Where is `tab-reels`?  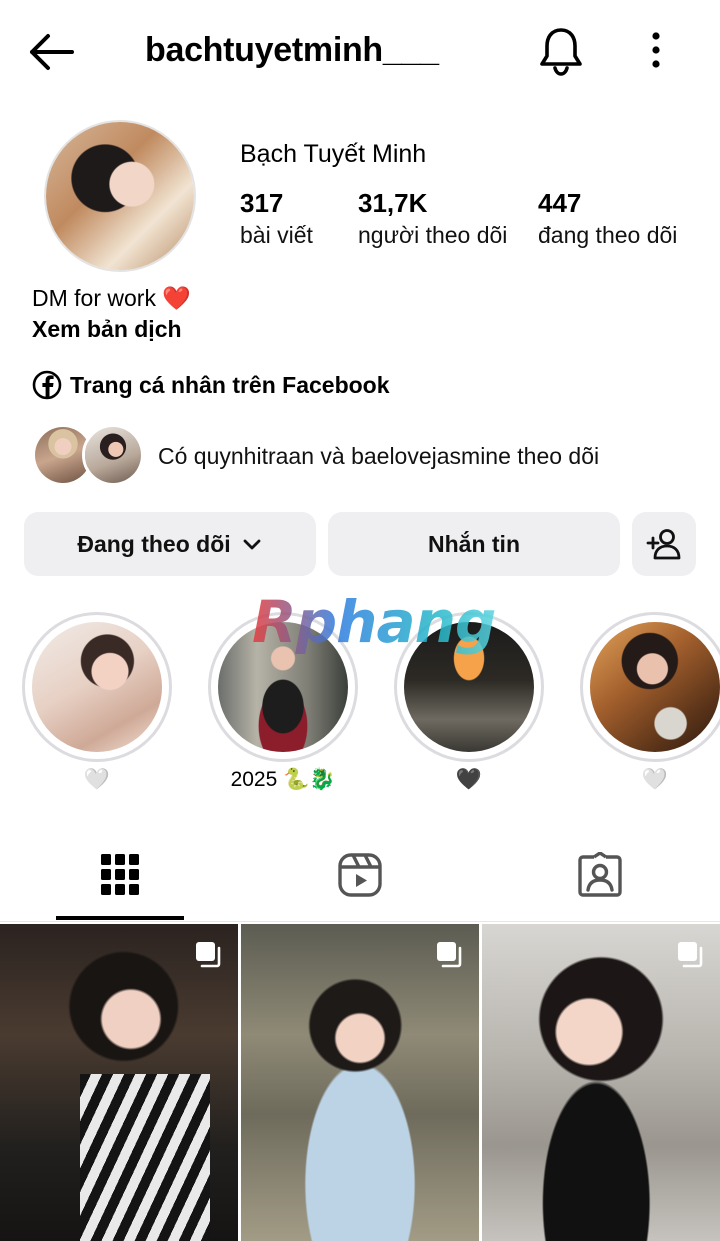
tab-reels is located at coordinates (360, 875).